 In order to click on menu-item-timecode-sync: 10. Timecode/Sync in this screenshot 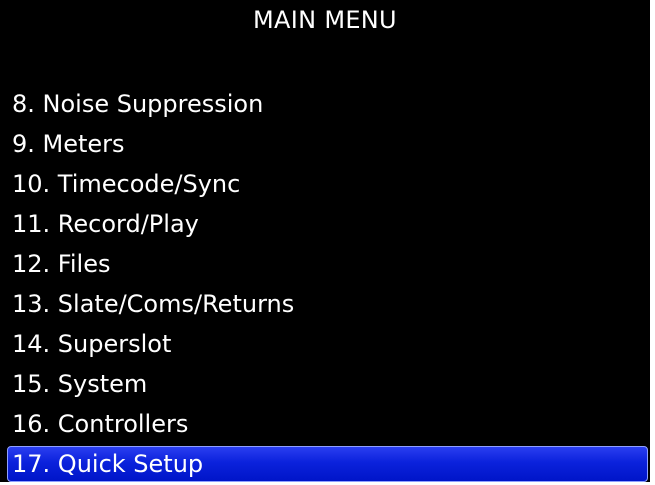, I will do `click(325, 184)`.